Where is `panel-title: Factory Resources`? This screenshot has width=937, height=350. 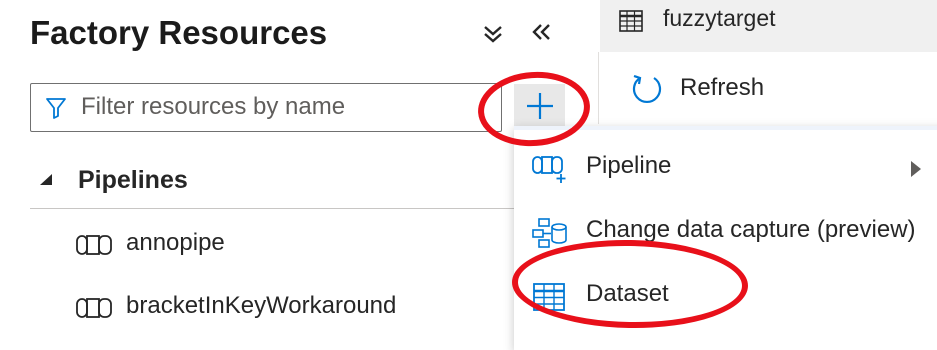 panel-title: Factory Resources is located at coordinates (179, 32).